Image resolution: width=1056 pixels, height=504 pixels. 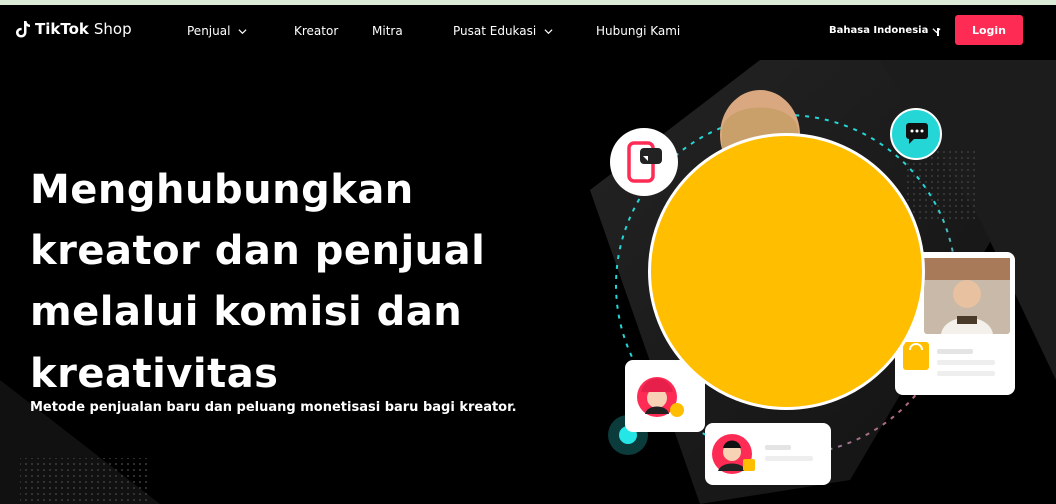 I want to click on nav-item-label: Mitra, so click(x=387, y=31).